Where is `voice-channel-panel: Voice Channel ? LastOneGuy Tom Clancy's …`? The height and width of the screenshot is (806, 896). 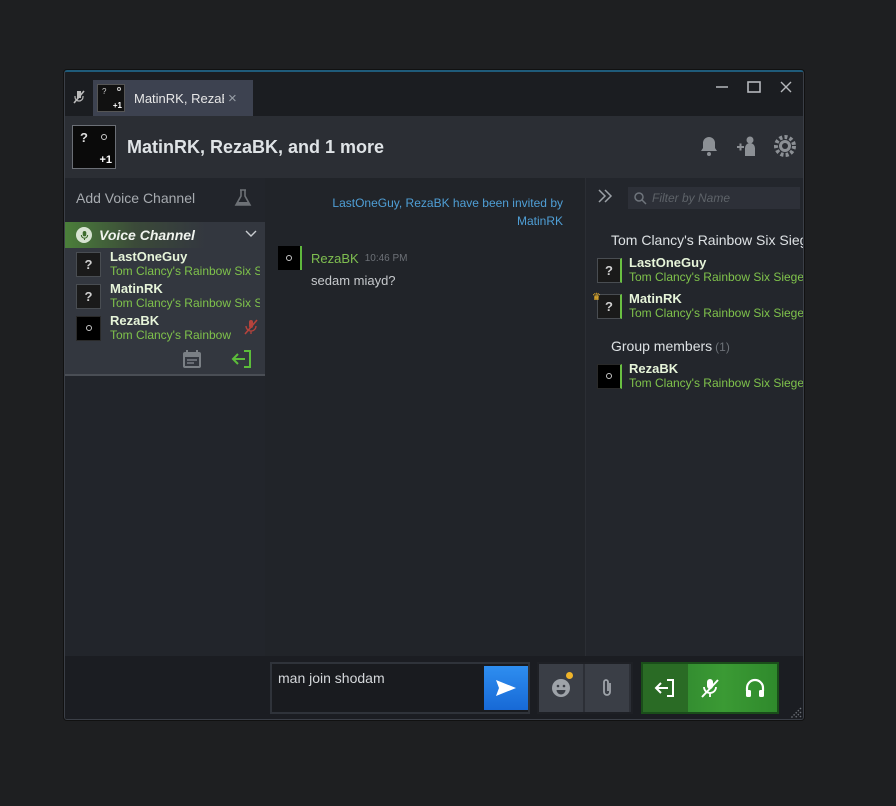 voice-channel-panel: Voice Channel ? LastOneGuy Tom Clancy's … is located at coordinates (165, 299).